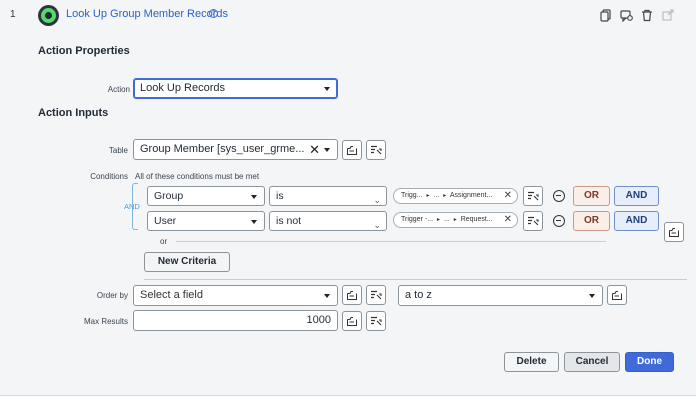 The image size is (696, 400). Describe the element at coordinates (147, 14) in the screenshot. I see `action-title: Look Up Group Member Records` at that location.